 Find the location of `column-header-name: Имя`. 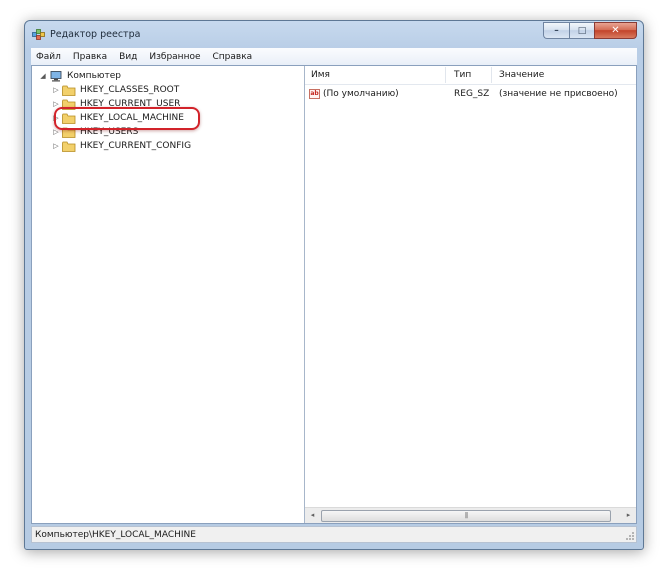

column-header-name: Имя is located at coordinates (320, 75).